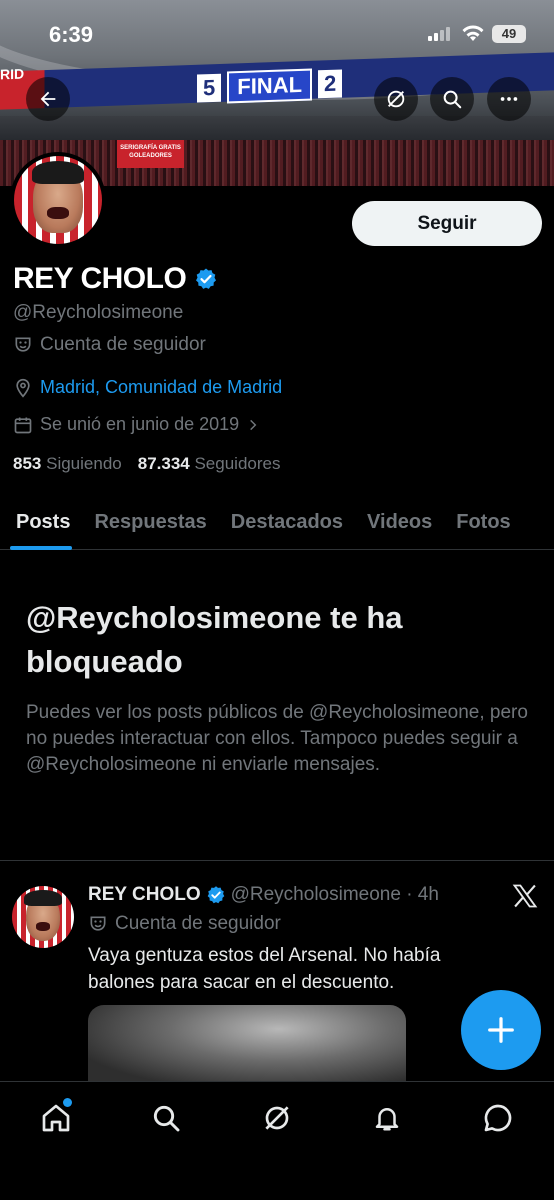 The height and width of the screenshot is (1200, 554). I want to click on banner-left-text: RID, so click(12, 74).